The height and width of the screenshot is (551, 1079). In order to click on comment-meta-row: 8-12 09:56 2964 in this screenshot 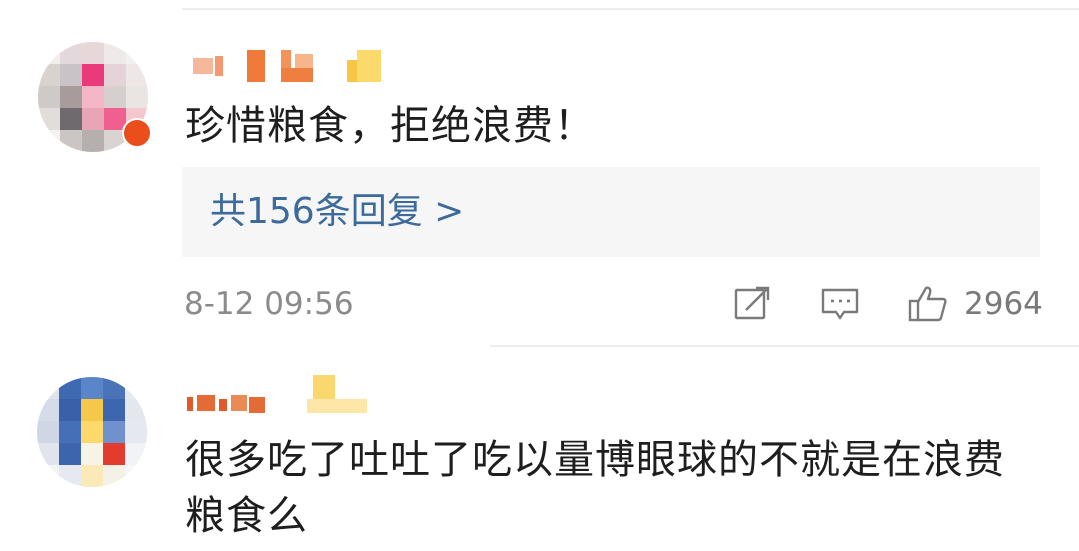, I will do `click(612, 304)`.